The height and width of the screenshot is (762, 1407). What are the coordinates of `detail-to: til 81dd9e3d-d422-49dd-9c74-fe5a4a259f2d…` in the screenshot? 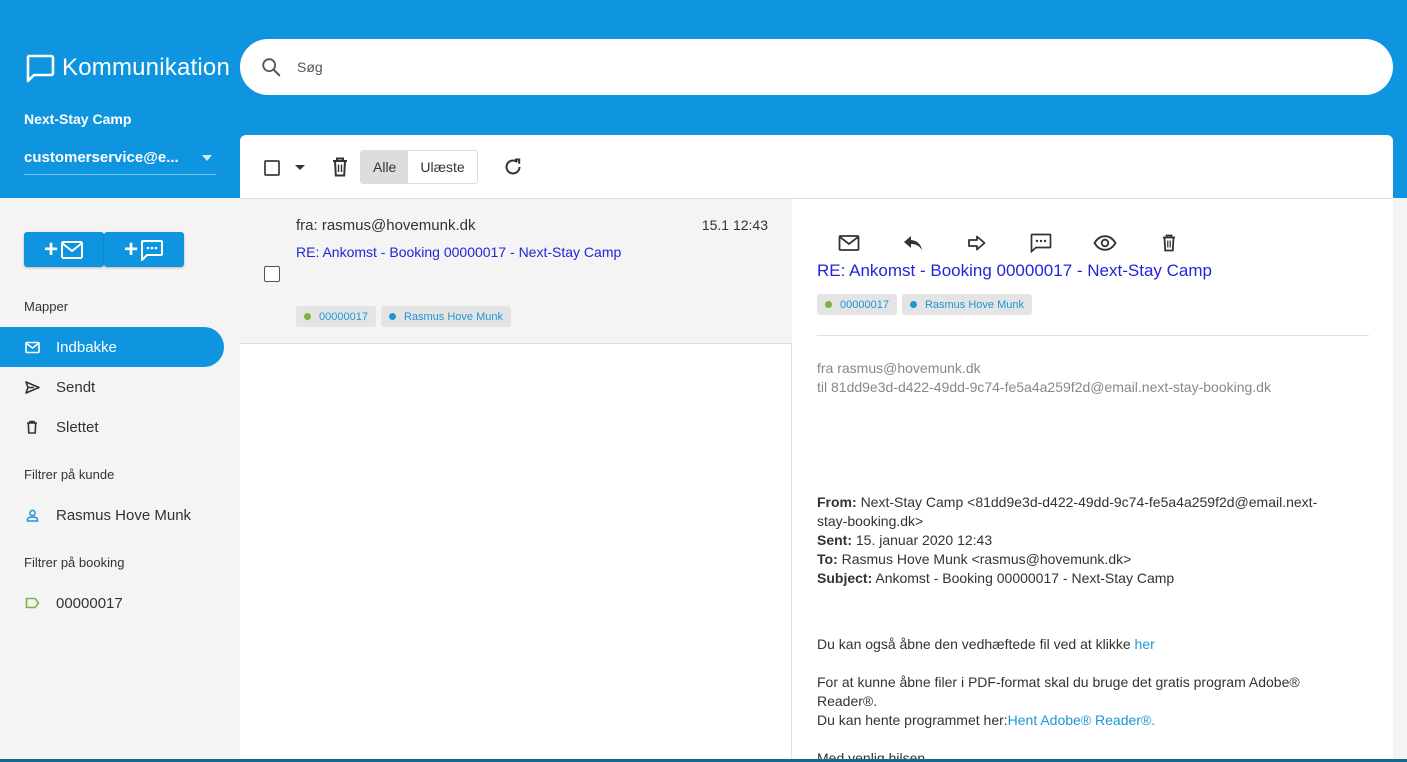 It's located at (1044, 387).